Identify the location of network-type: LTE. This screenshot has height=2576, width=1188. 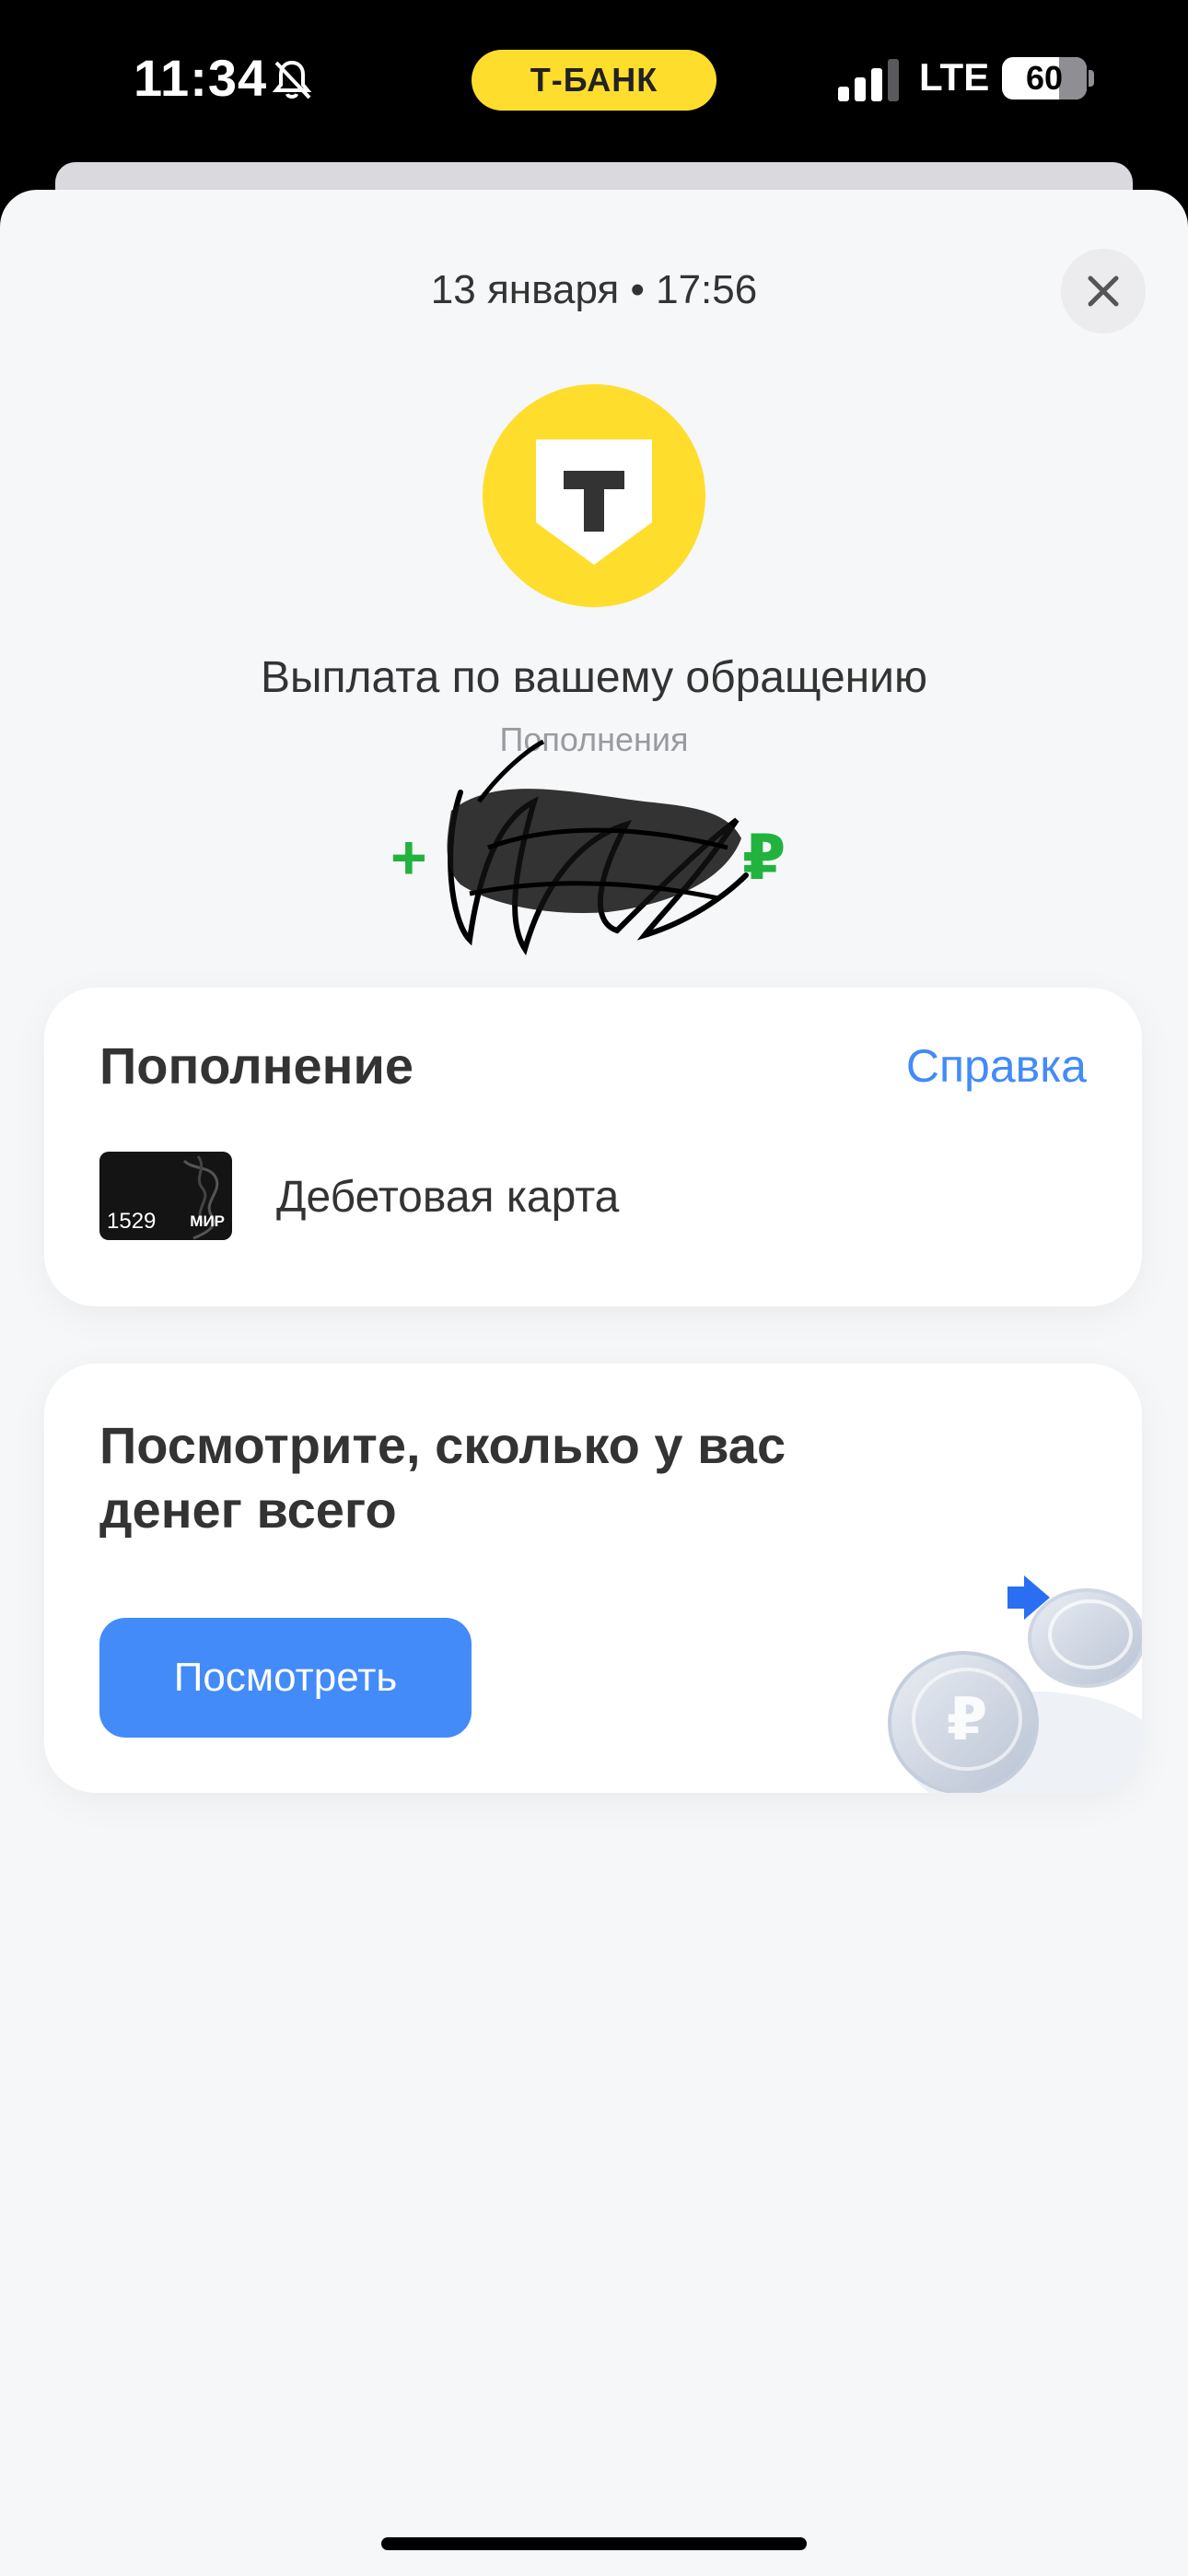
(954, 77).